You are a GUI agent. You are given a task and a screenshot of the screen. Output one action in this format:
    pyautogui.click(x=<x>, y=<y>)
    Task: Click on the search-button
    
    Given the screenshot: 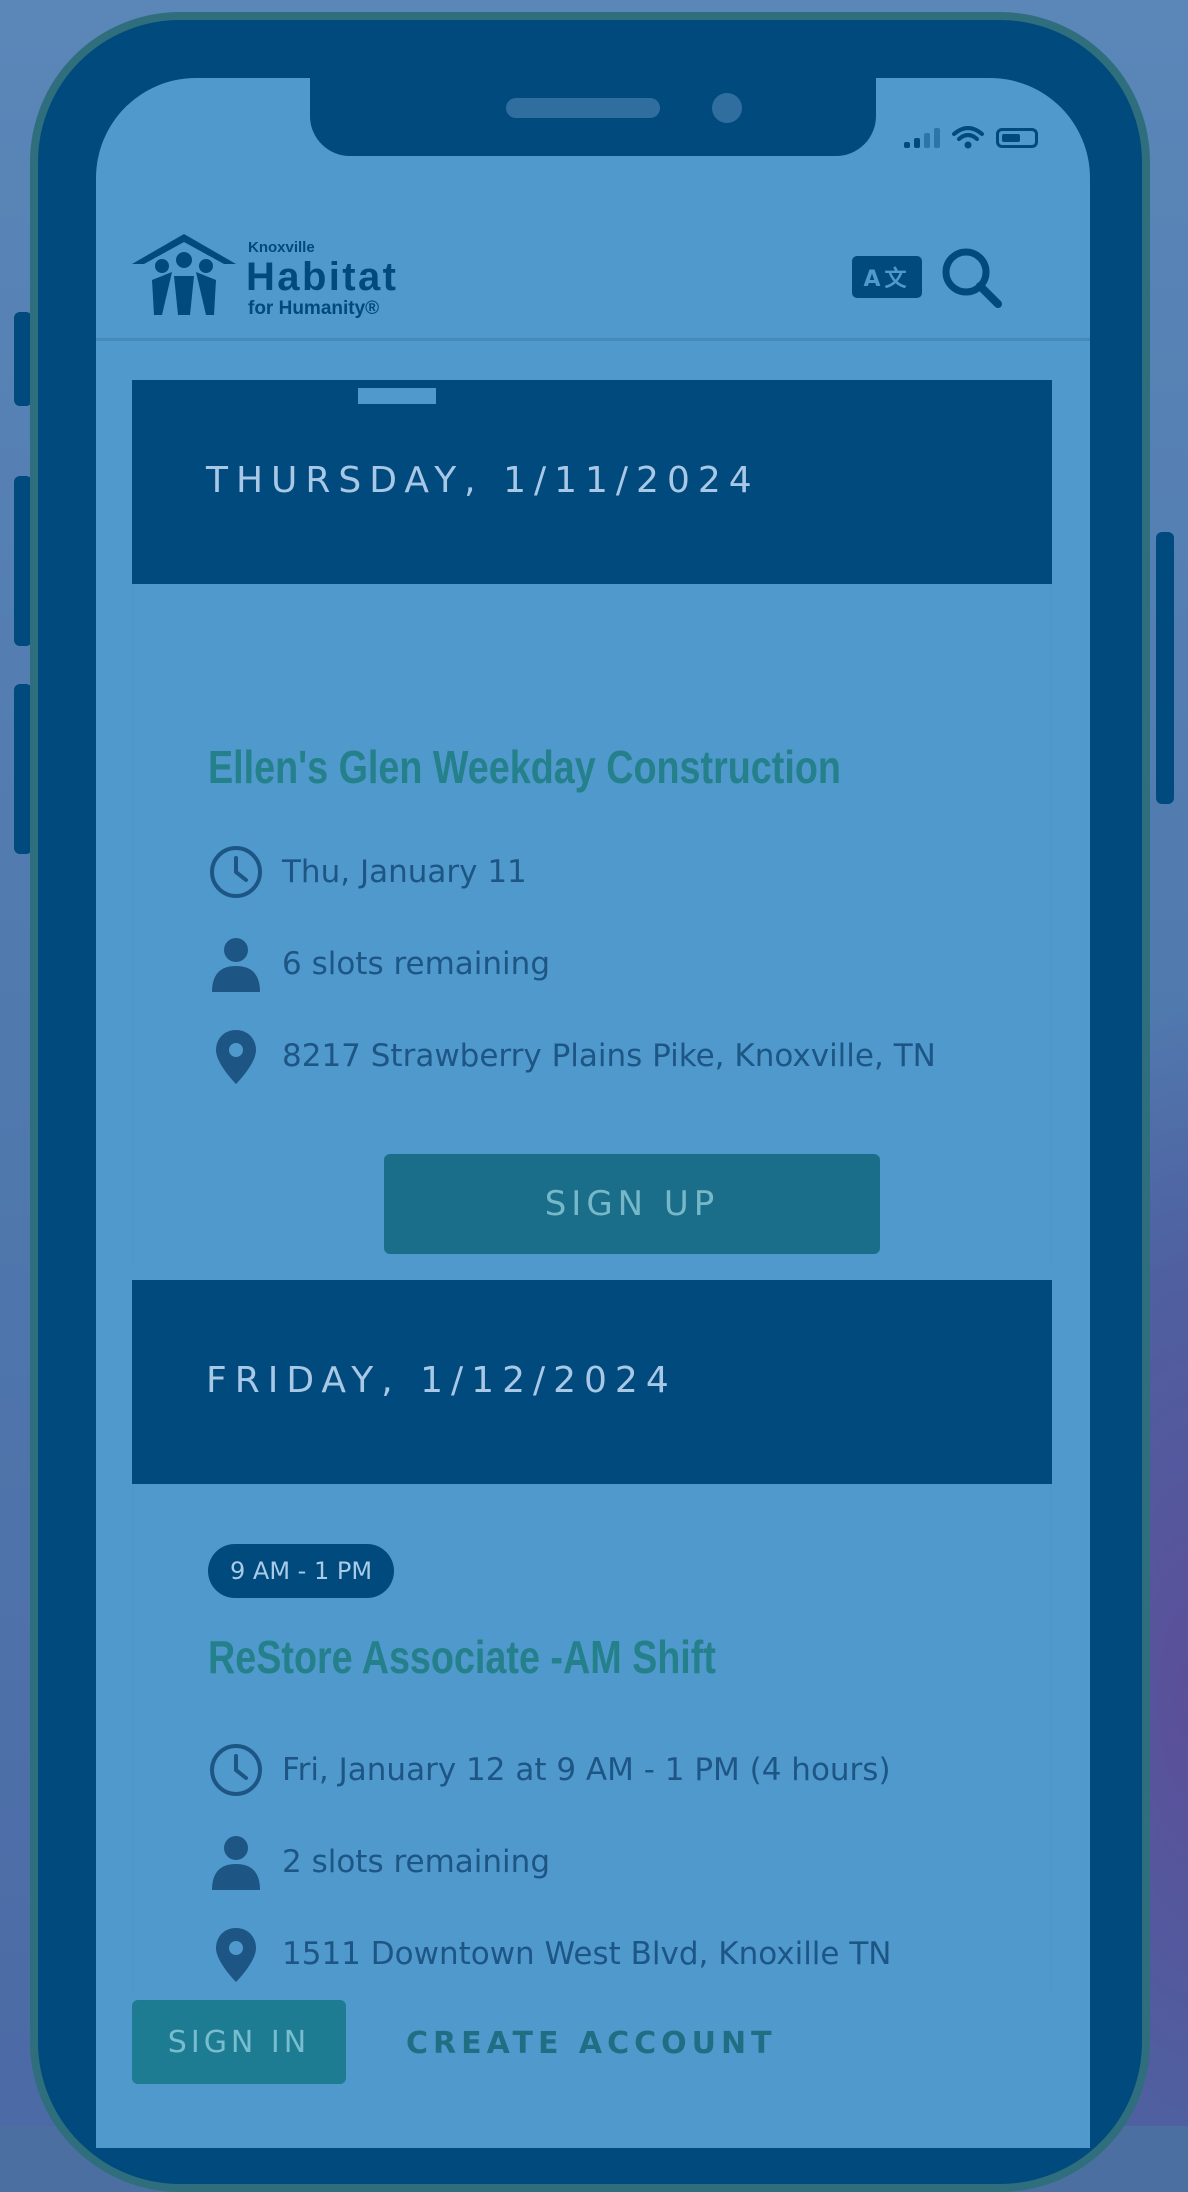 What is the action you would take?
    pyautogui.click(x=973, y=279)
    